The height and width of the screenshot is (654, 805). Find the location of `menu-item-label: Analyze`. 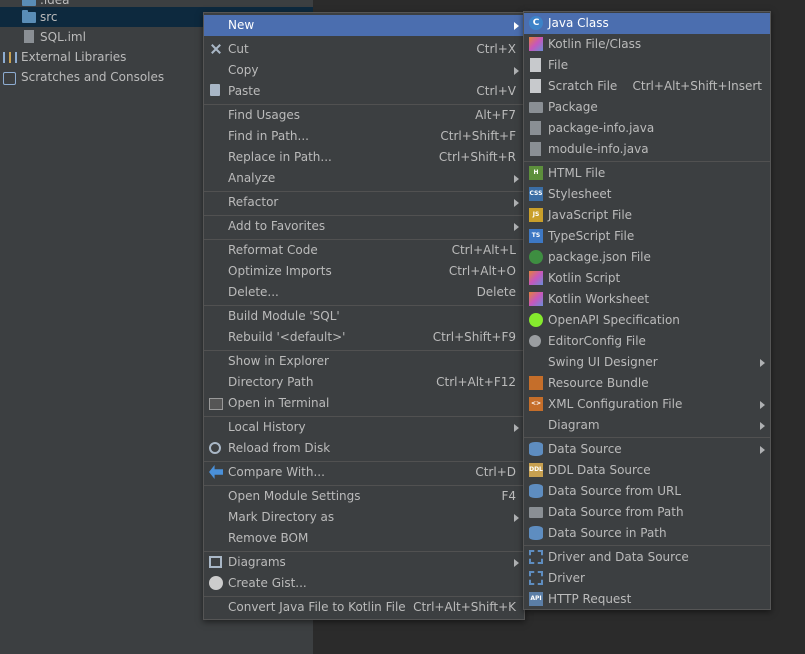

menu-item-label: Analyze is located at coordinates (252, 178).